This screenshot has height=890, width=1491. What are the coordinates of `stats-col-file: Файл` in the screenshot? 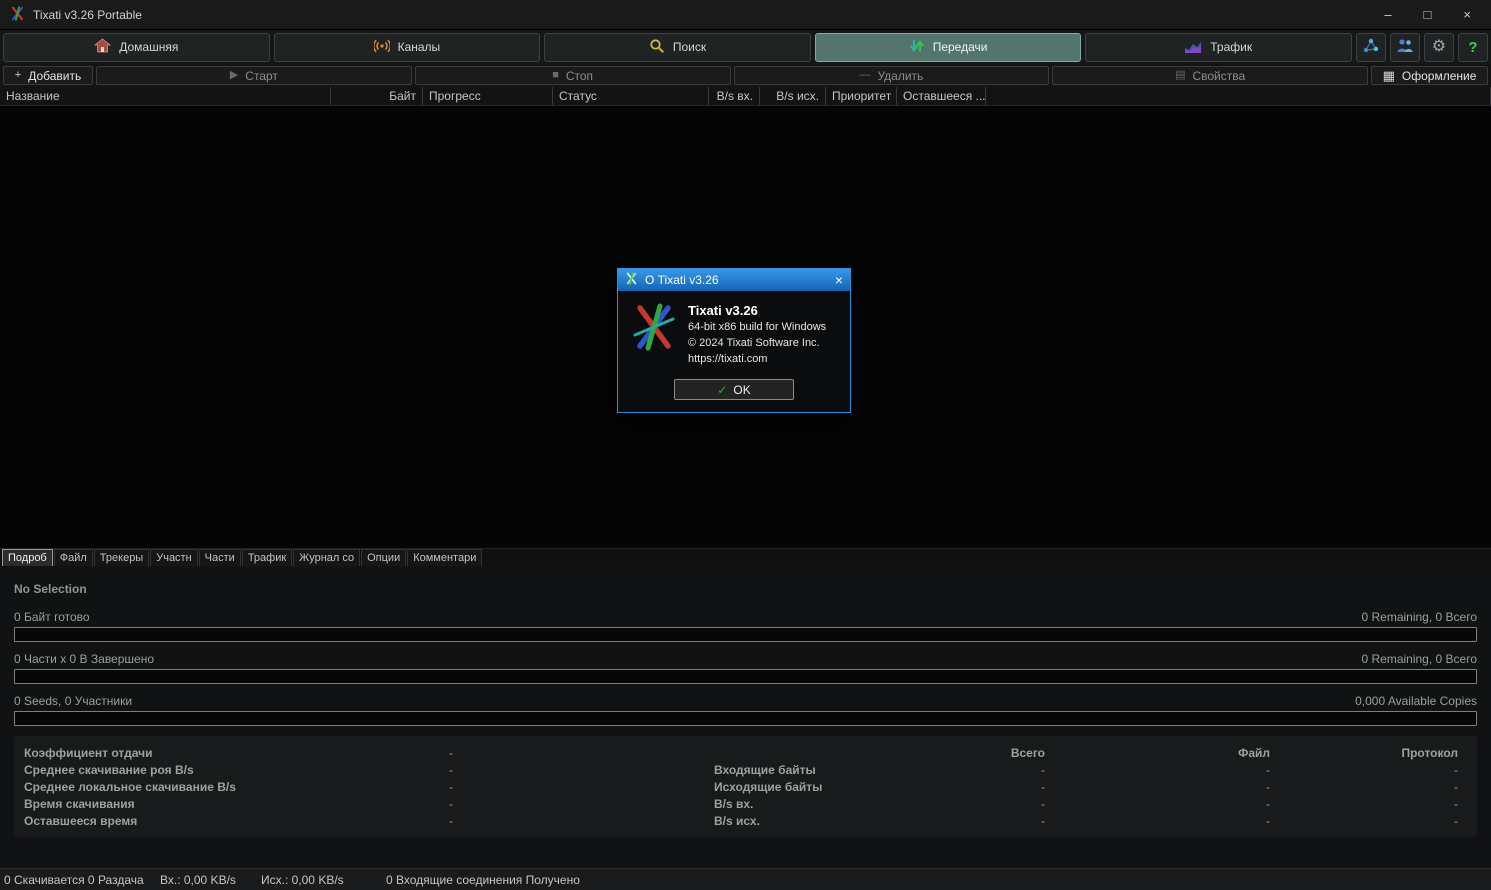 It's located at (1254, 752).